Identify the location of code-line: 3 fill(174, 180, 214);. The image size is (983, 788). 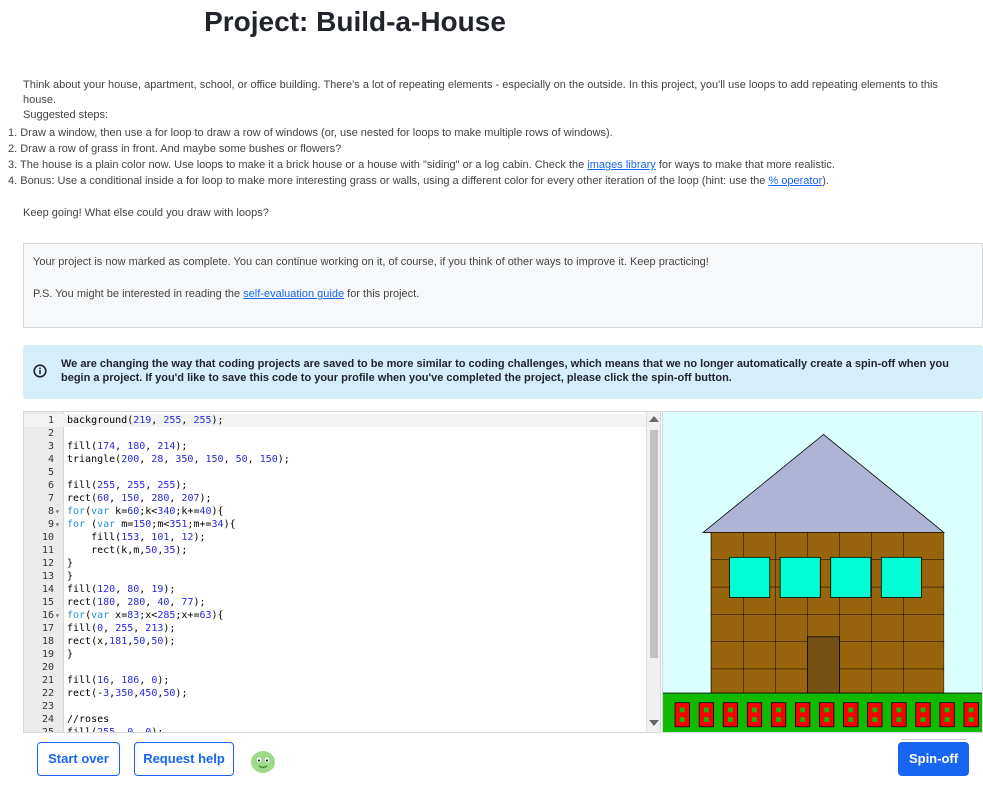
(335, 446).